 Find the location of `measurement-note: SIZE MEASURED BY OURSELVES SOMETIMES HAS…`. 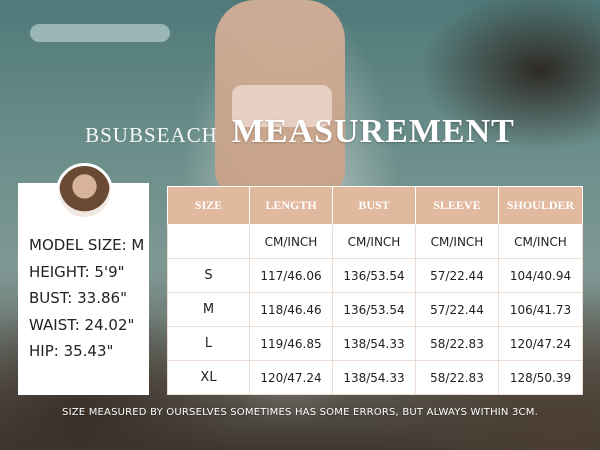

measurement-note: SIZE MEASURED BY OURSELVES SOMETIMES HAS… is located at coordinates (300, 412).